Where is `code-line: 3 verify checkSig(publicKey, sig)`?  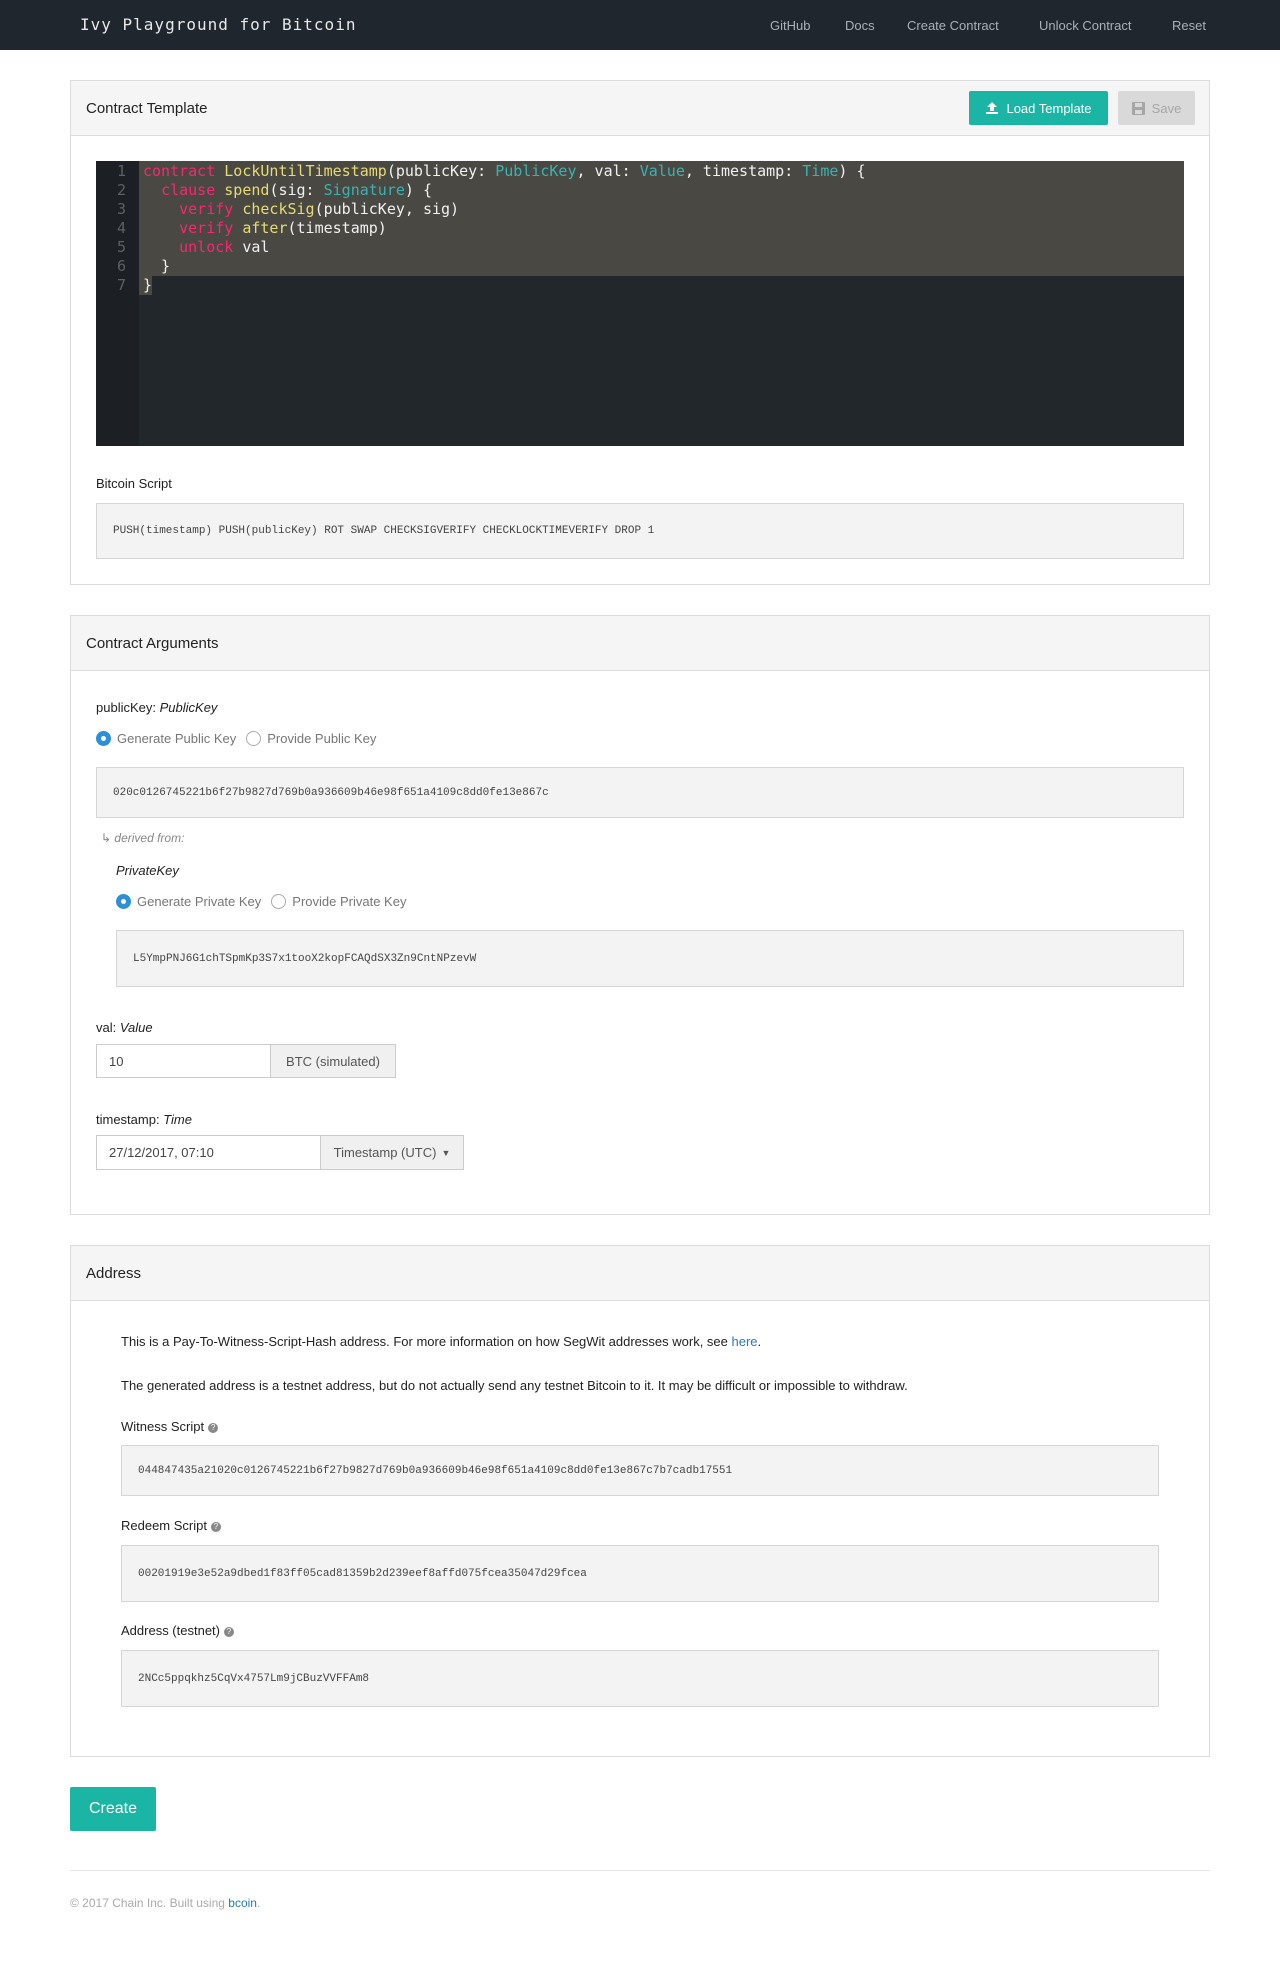 code-line: 3 verify checkSig(publicKey, sig) is located at coordinates (640, 209).